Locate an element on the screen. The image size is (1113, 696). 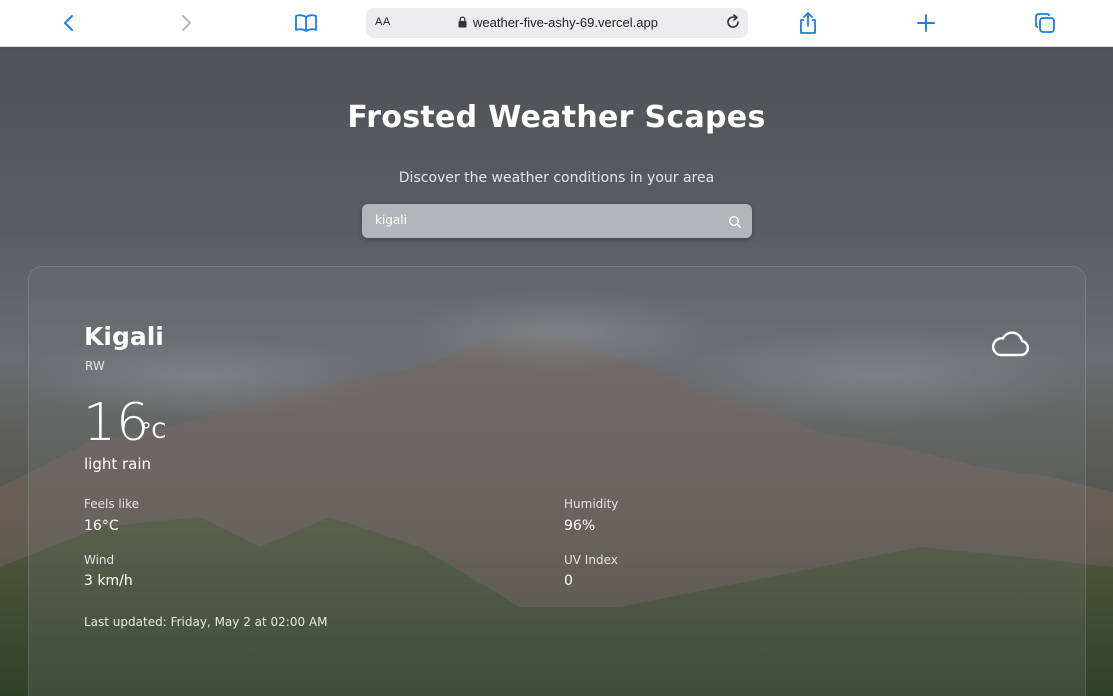
tabs-button is located at coordinates (1045, 23).